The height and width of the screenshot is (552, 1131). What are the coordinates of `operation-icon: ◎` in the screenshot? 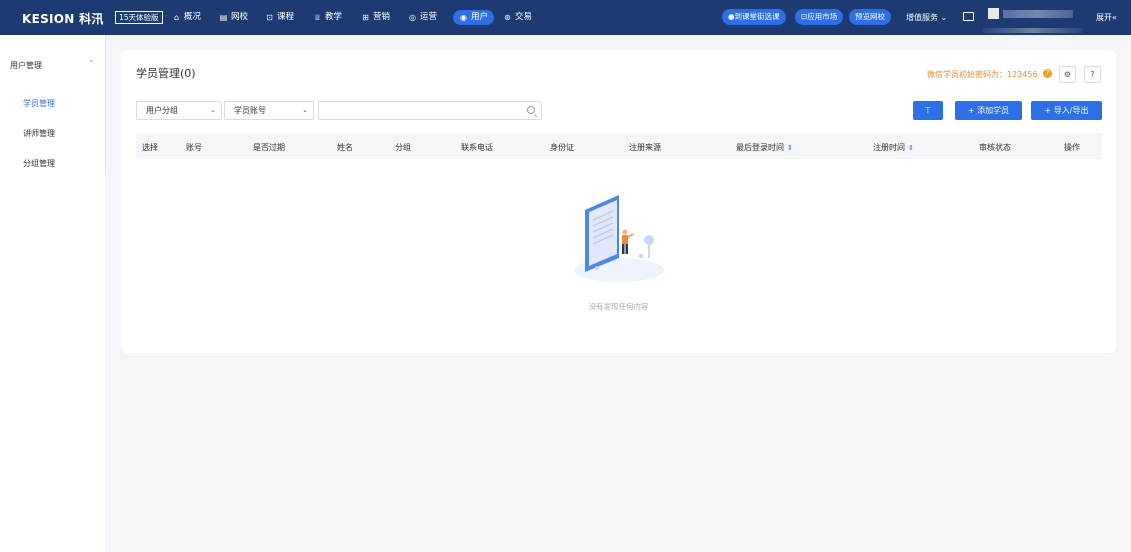 It's located at (412, 17).